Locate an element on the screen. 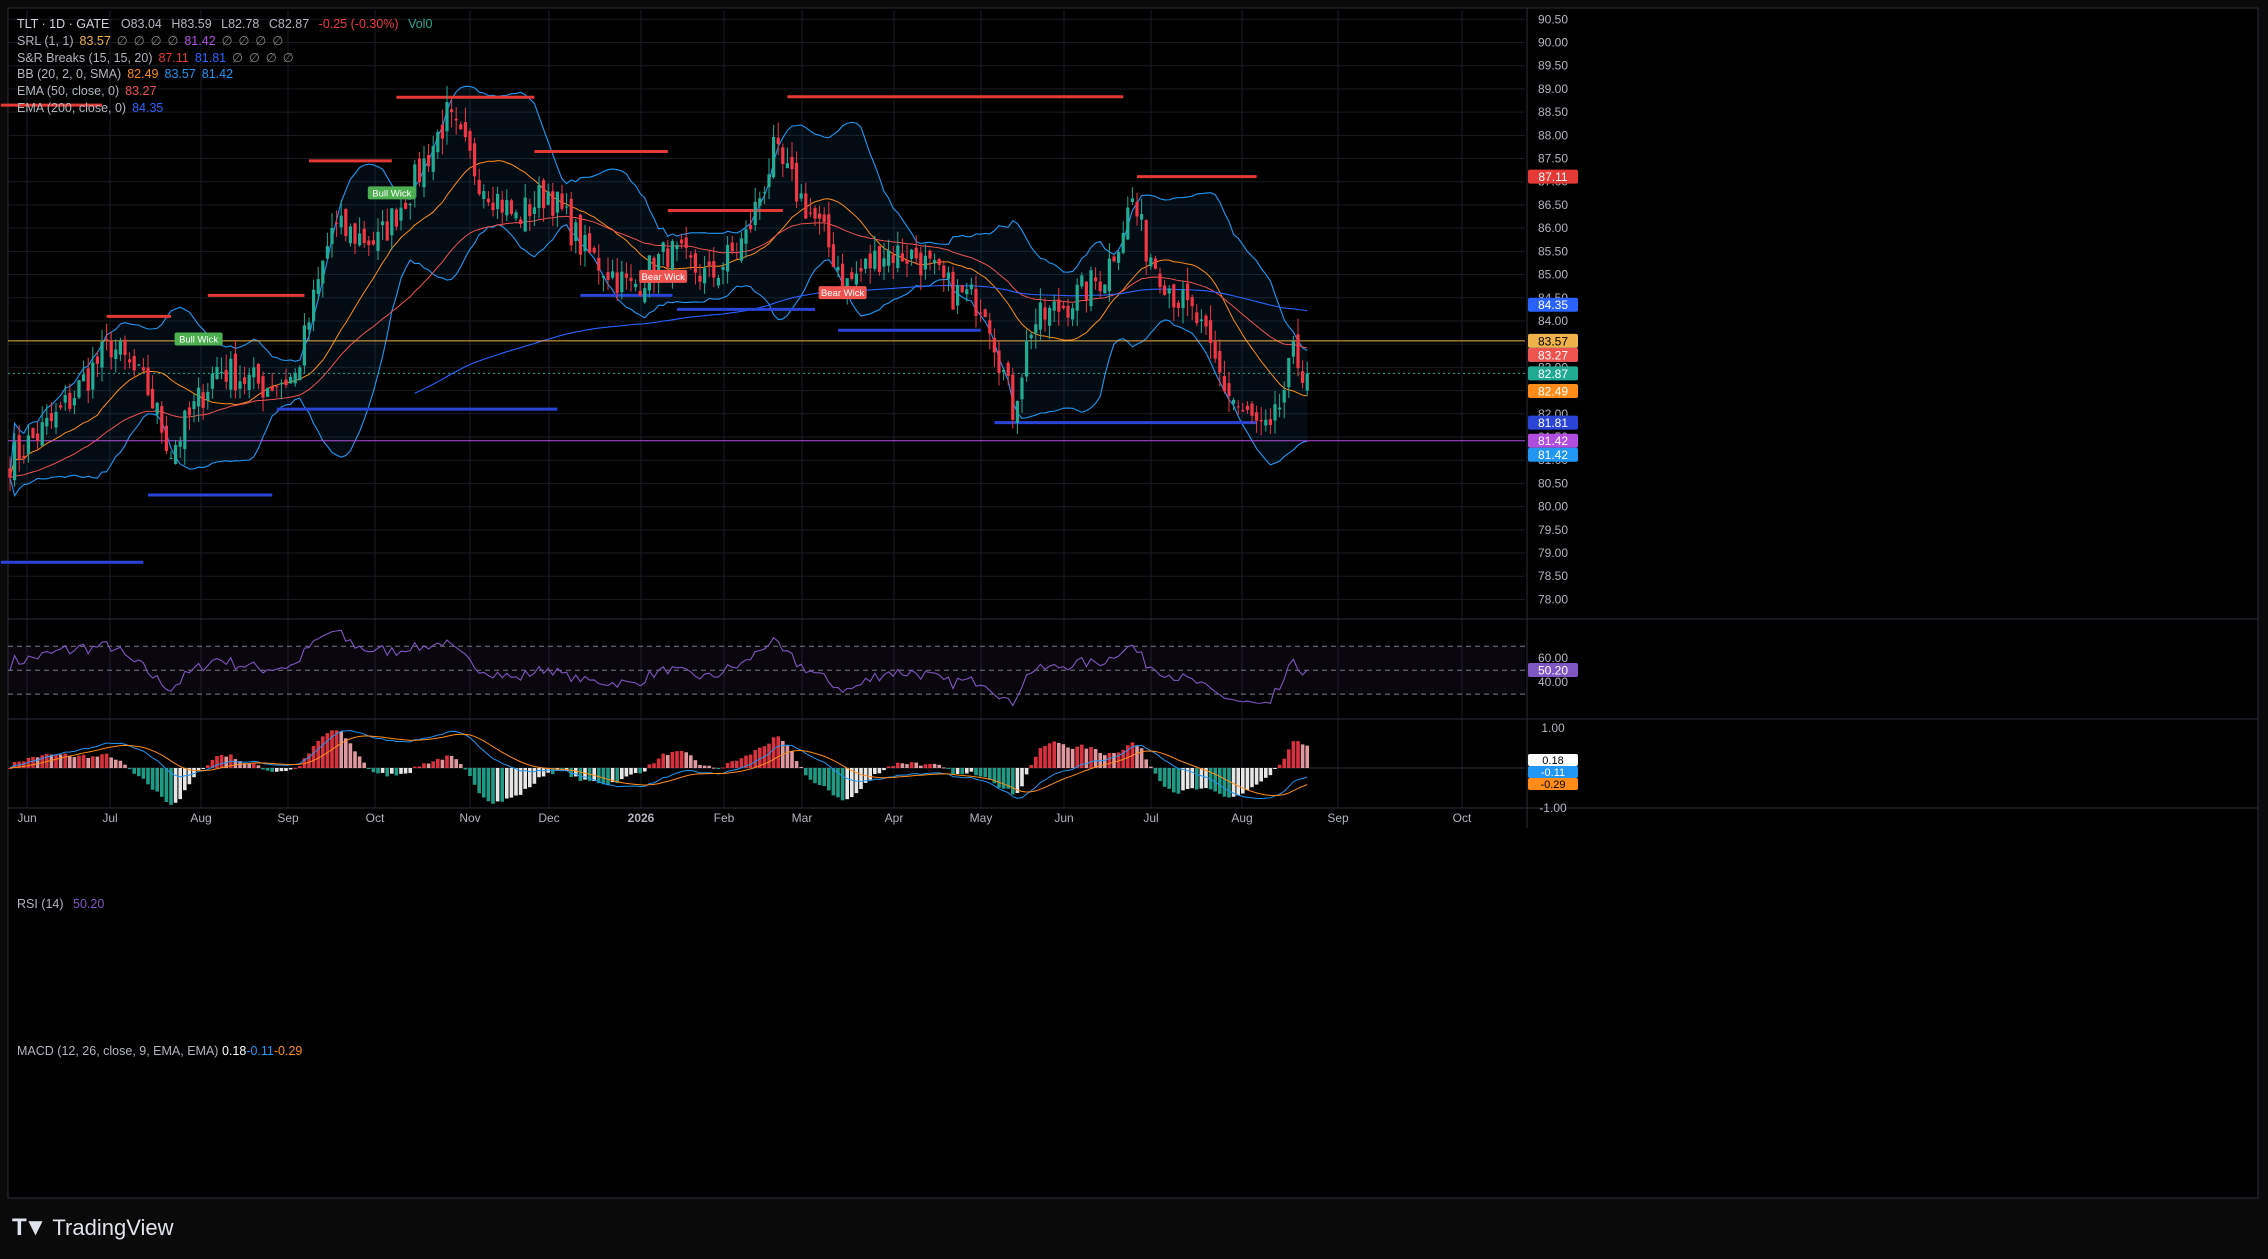  indicator-legend-row: EMA (200, close, 0) 84.35 is located at coordinates (224, 108).